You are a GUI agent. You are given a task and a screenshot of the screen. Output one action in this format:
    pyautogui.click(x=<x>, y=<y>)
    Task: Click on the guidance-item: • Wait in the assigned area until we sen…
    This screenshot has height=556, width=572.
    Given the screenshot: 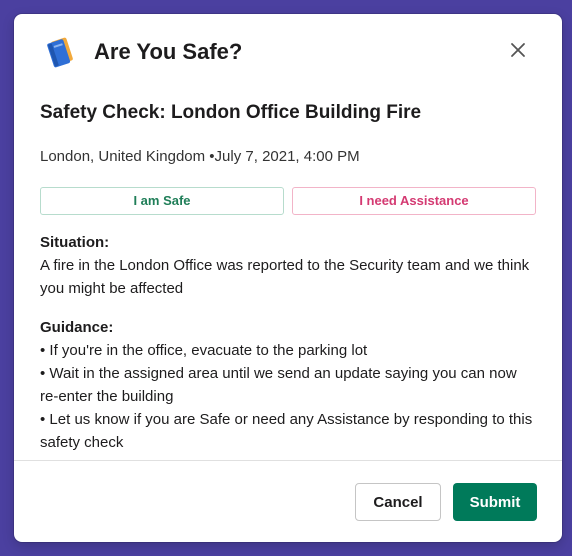 What is the action you would take?
    pyautogui.click(x=278, y=385)
    